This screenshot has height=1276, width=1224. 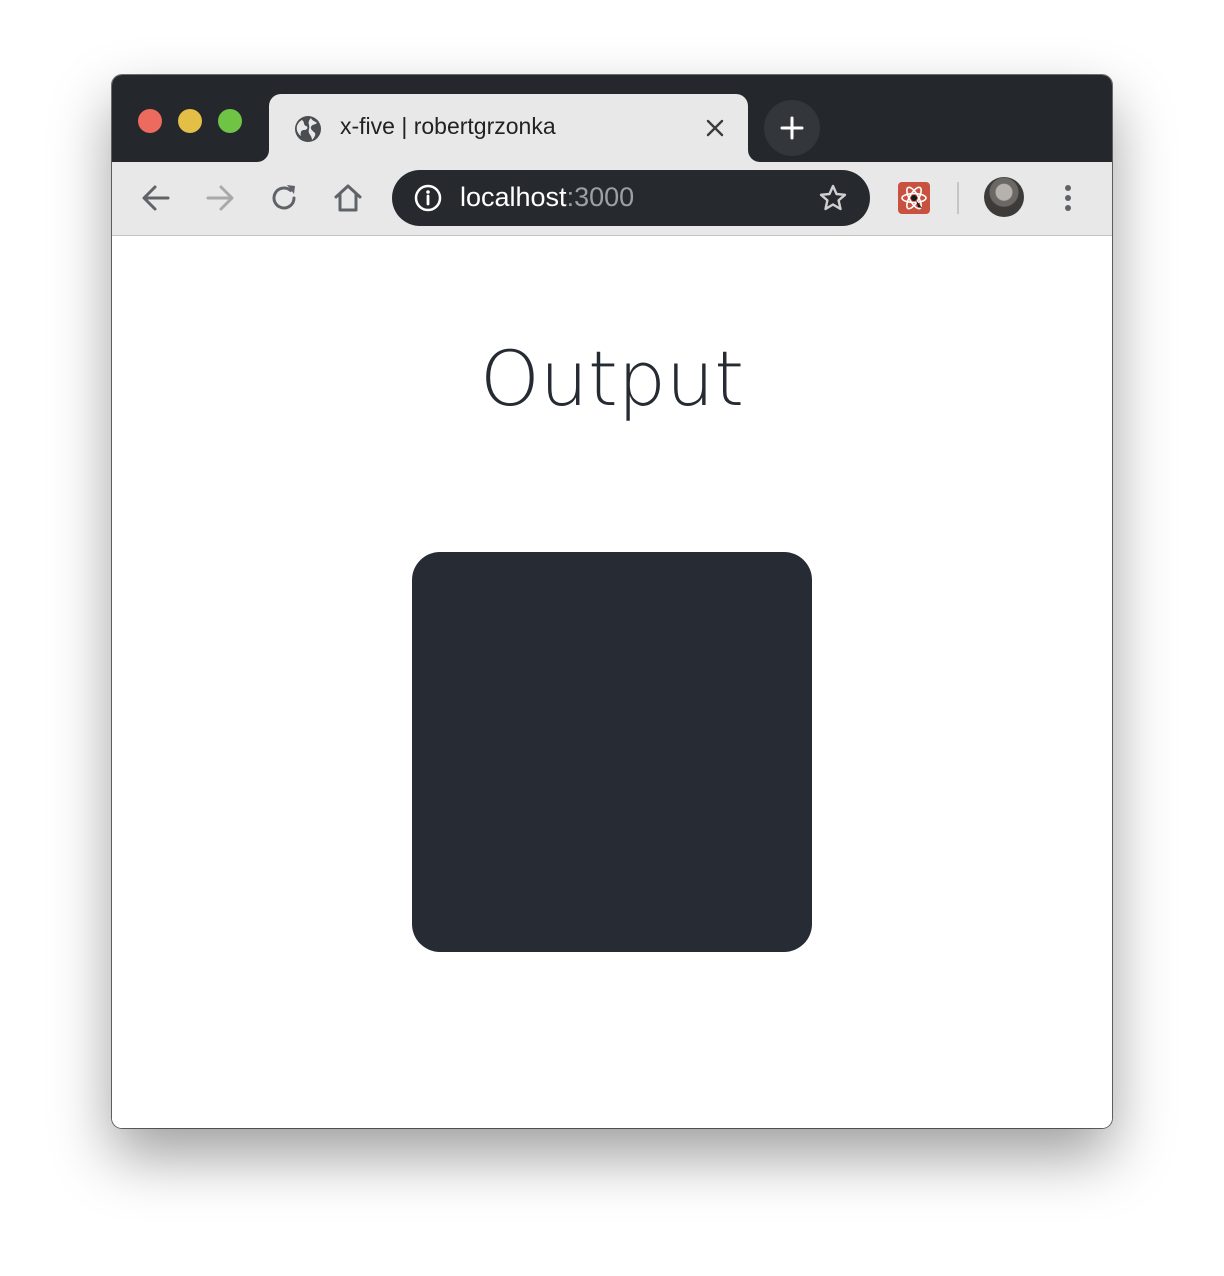 I want to click on more-menu-icon, so click(x=1068, y=198).